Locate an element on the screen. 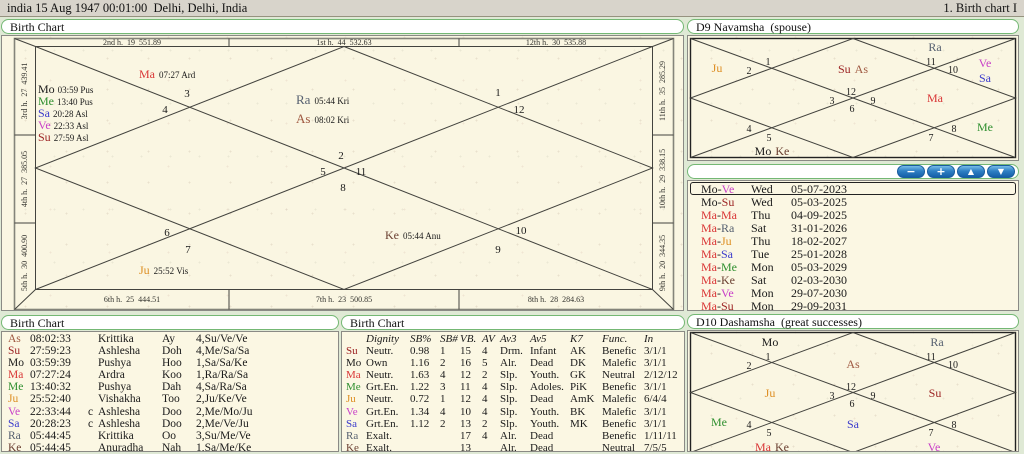  cell-av3: Alr. is located at coordinates (508, 435).